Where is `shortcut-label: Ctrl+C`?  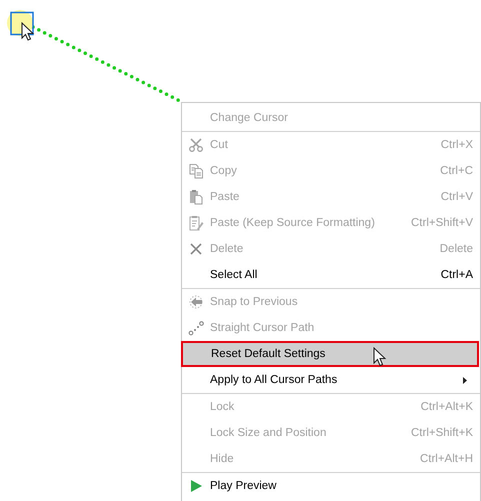
shortcut-label: Ctrl+C is located at coordinates (456, 171).